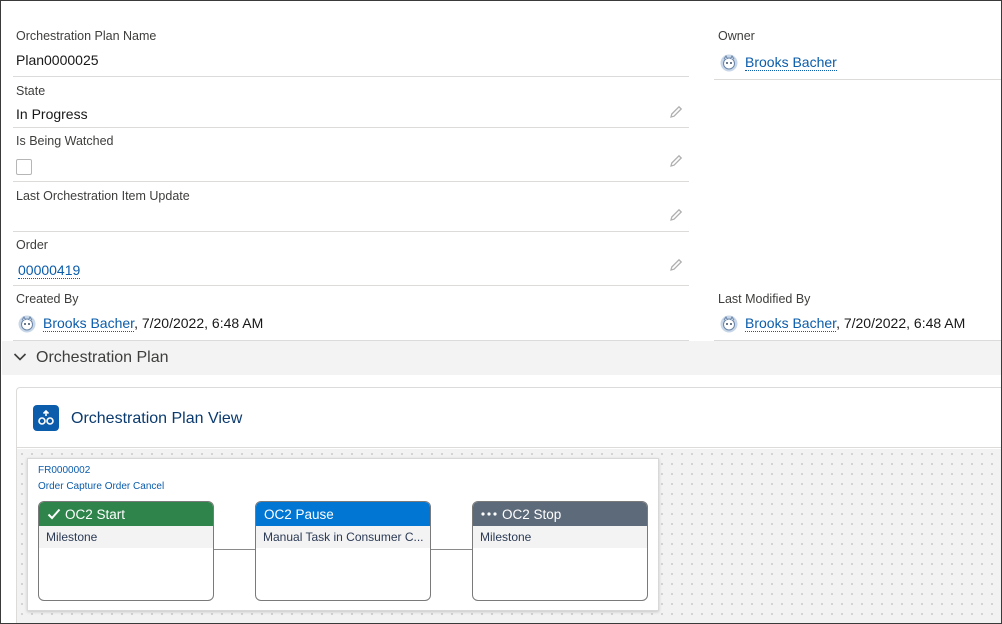  I want to click on plan-id-link: FR0000002, so click(64, 470).